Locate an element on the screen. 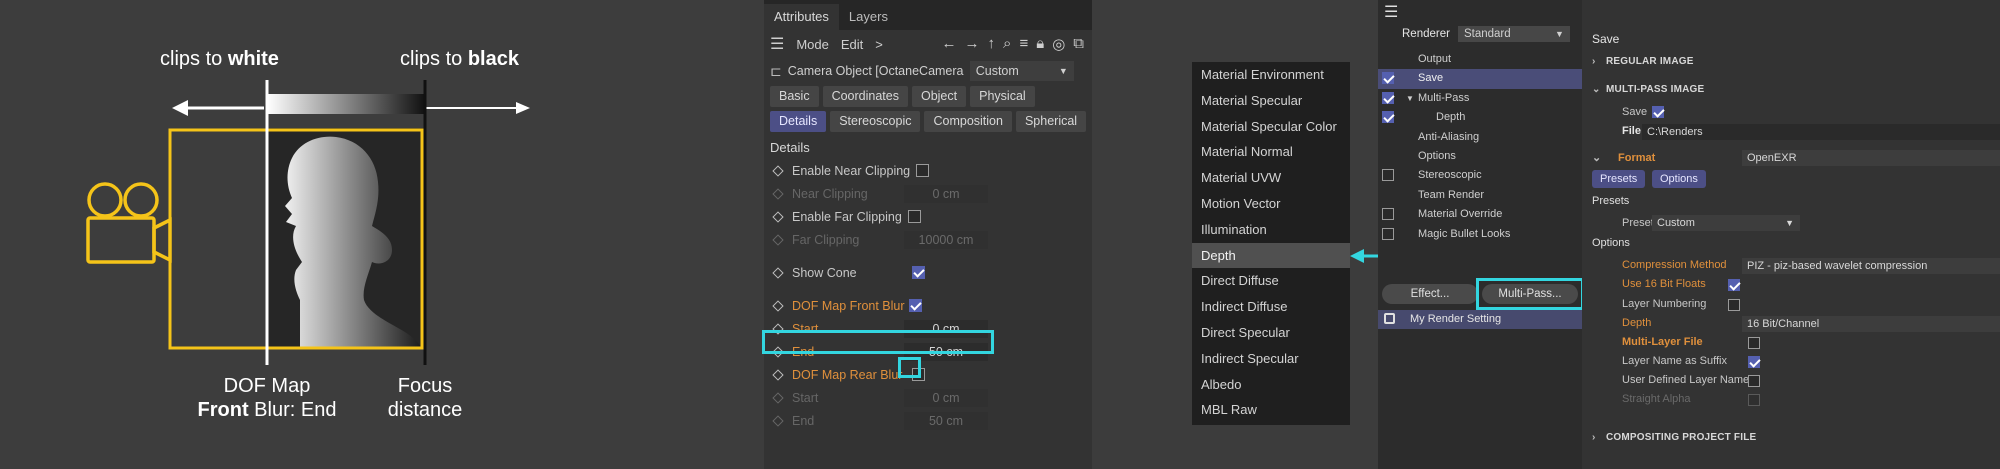 The height and width of the screenshot is (469, 2000). save-checkbox is located at coordinates (1388, 78).